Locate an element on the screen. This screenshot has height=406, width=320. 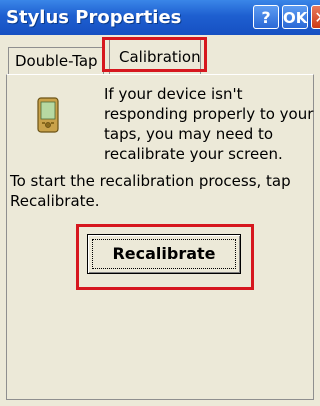
tab-strip: Double-Tap Calibration is located at coordinates (160, 55).